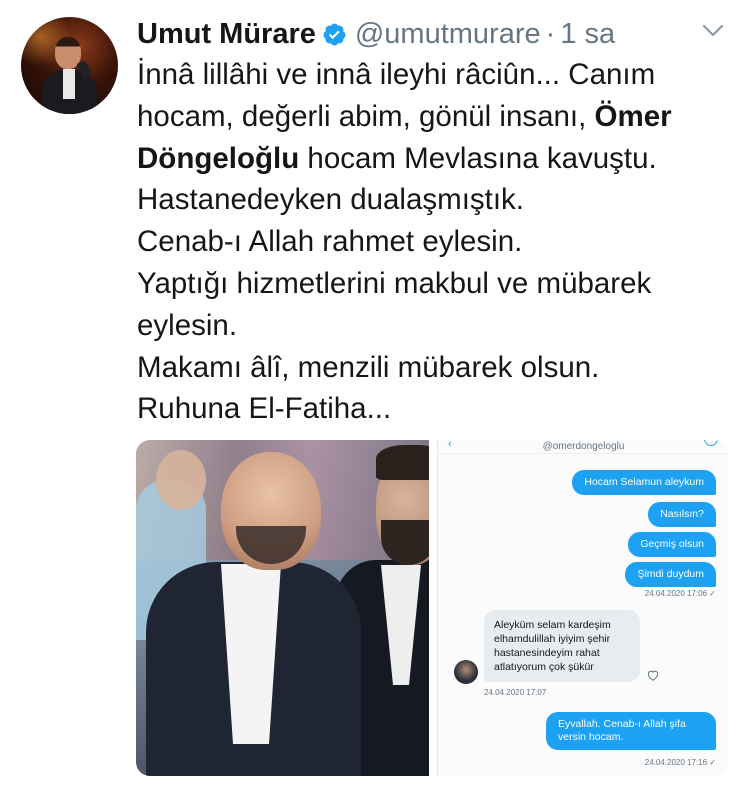 The width and height of the screenshot is (750, 791). I want to click on author-name: Umut Mürare, so click(226, 34).